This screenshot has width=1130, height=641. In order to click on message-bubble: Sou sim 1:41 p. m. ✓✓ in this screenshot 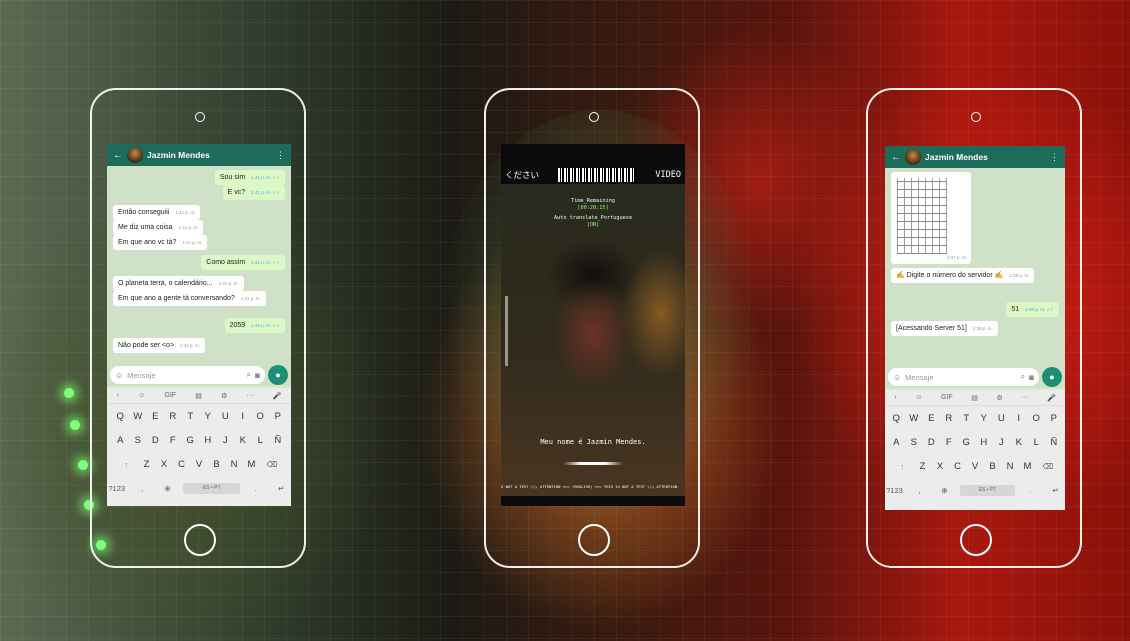, I will do `click(249, 177)`.